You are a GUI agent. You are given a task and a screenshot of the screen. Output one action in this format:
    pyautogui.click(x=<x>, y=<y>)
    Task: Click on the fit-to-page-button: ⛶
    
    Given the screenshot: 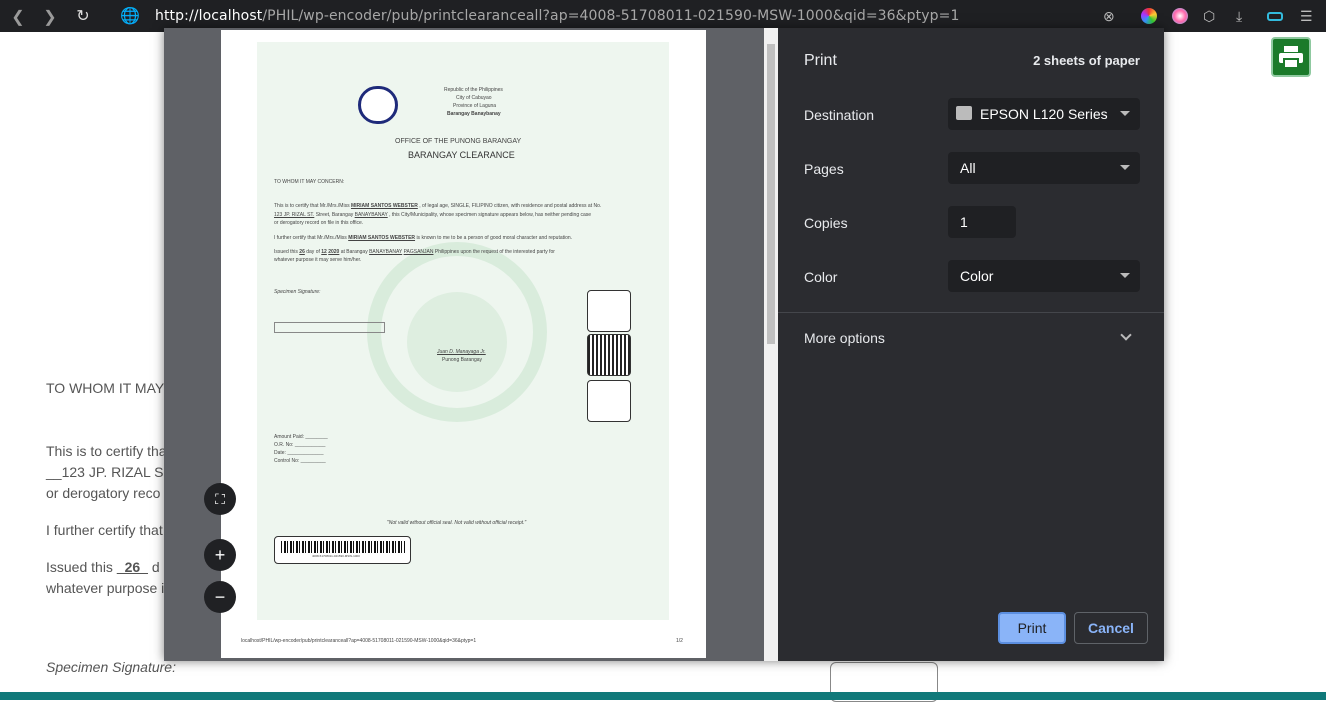 What is the action you would take?
    pyautogui.click(x=220, y=499)
    